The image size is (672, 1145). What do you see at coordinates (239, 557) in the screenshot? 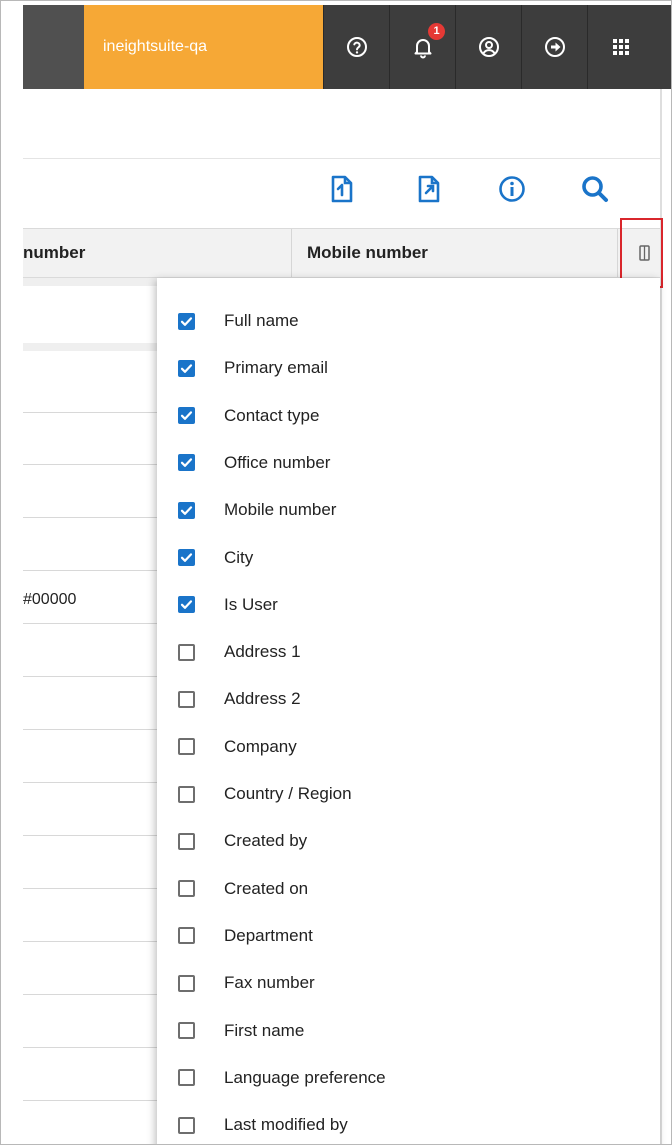
I see `column-option-label: City` at bounding box center [239, 557].